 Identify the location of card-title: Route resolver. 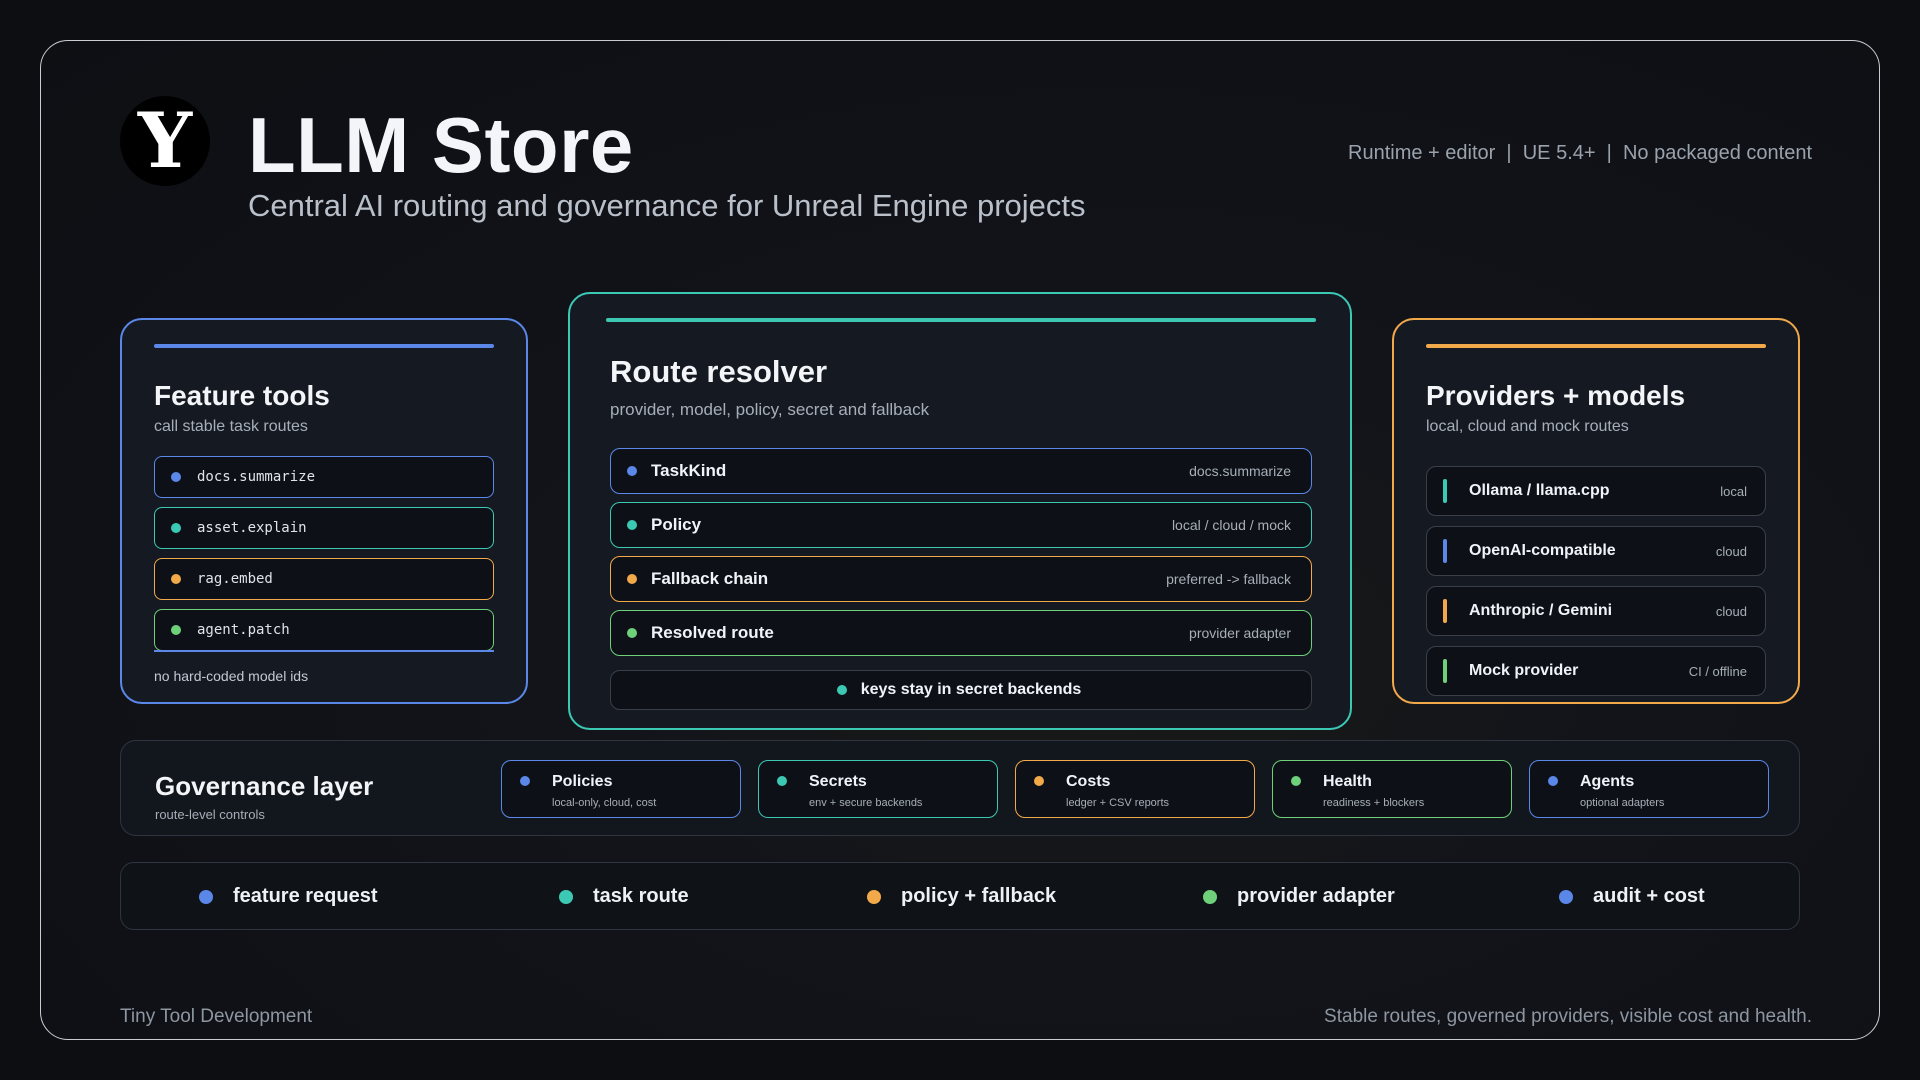
(719, 371).